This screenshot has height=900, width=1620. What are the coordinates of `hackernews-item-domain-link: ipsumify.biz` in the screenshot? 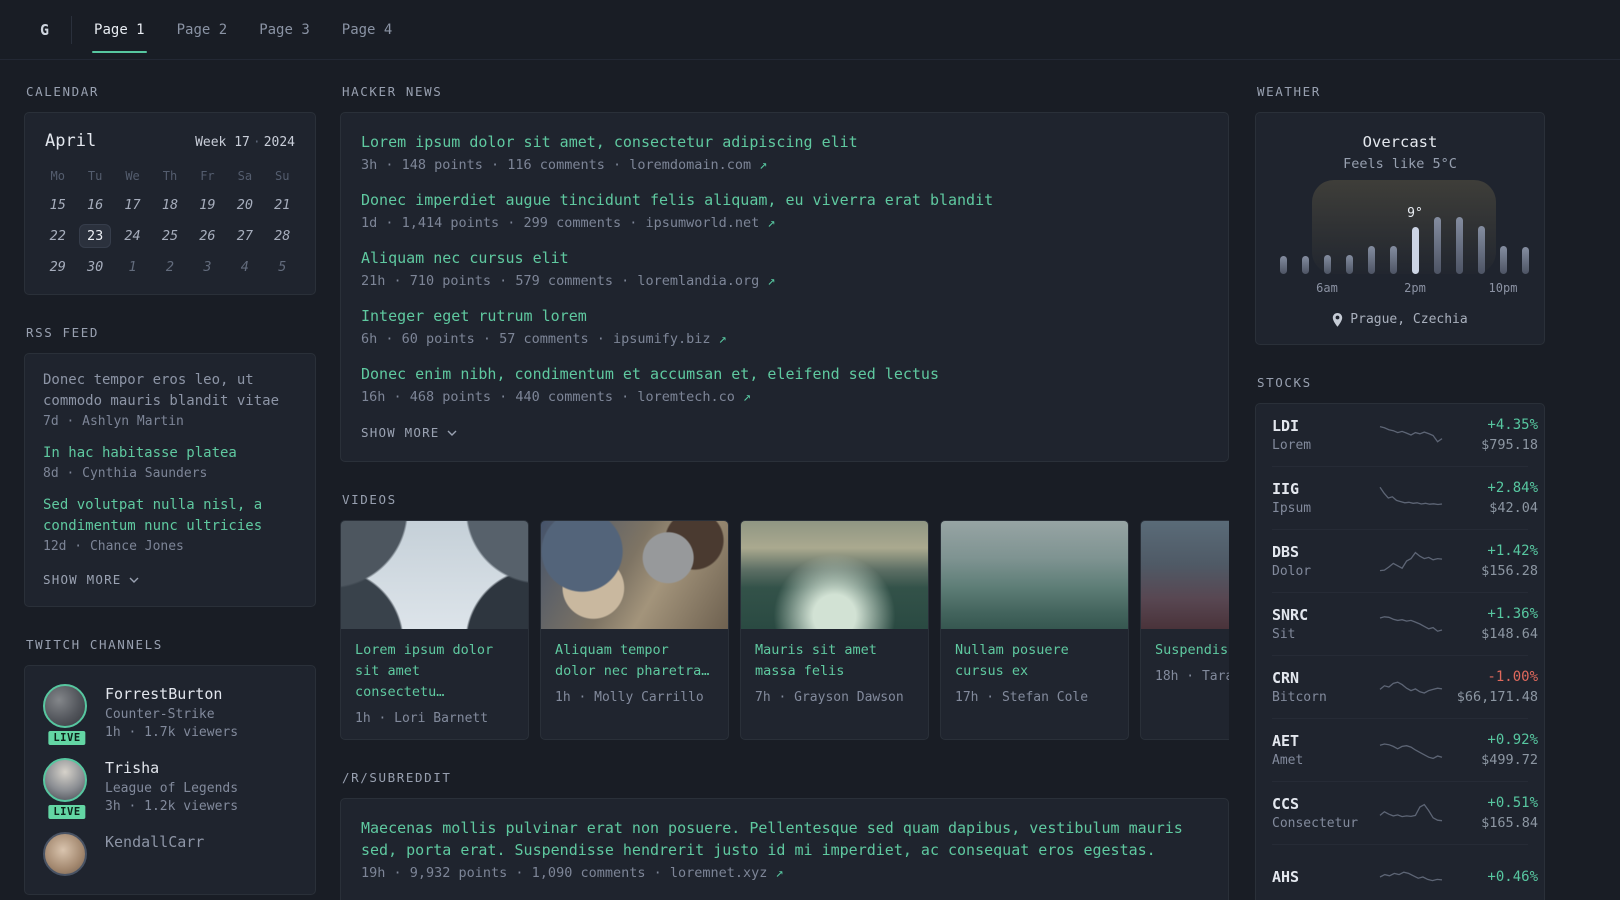 It's located at (666, 339).